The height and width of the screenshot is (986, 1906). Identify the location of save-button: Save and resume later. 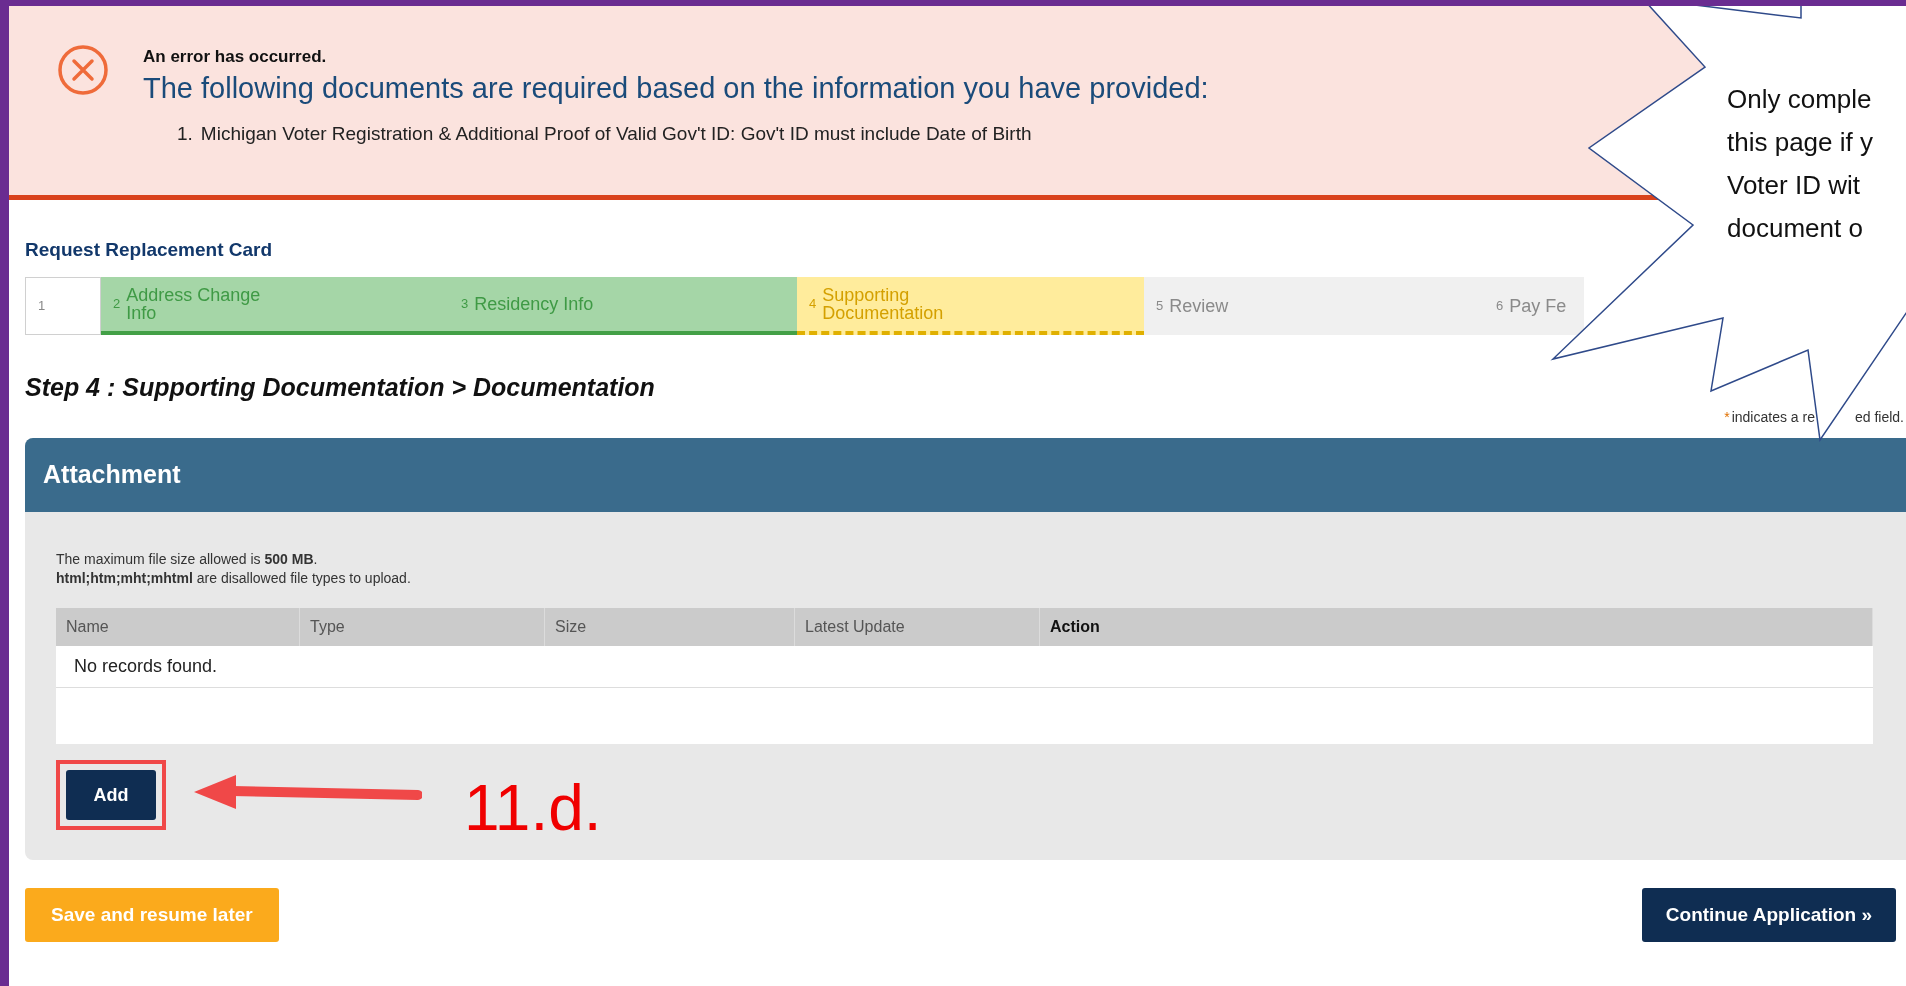
(152, 915).